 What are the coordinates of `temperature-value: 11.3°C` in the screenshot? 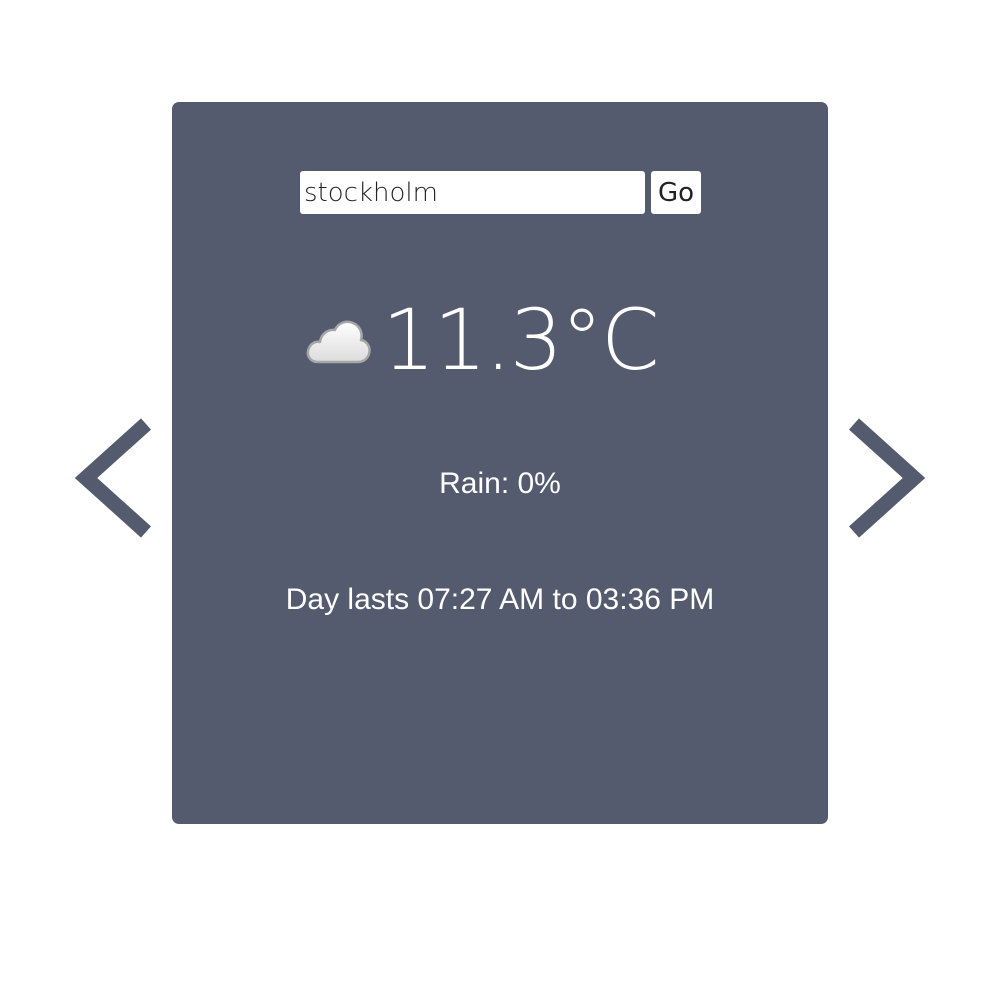 It's located at (521, 340).